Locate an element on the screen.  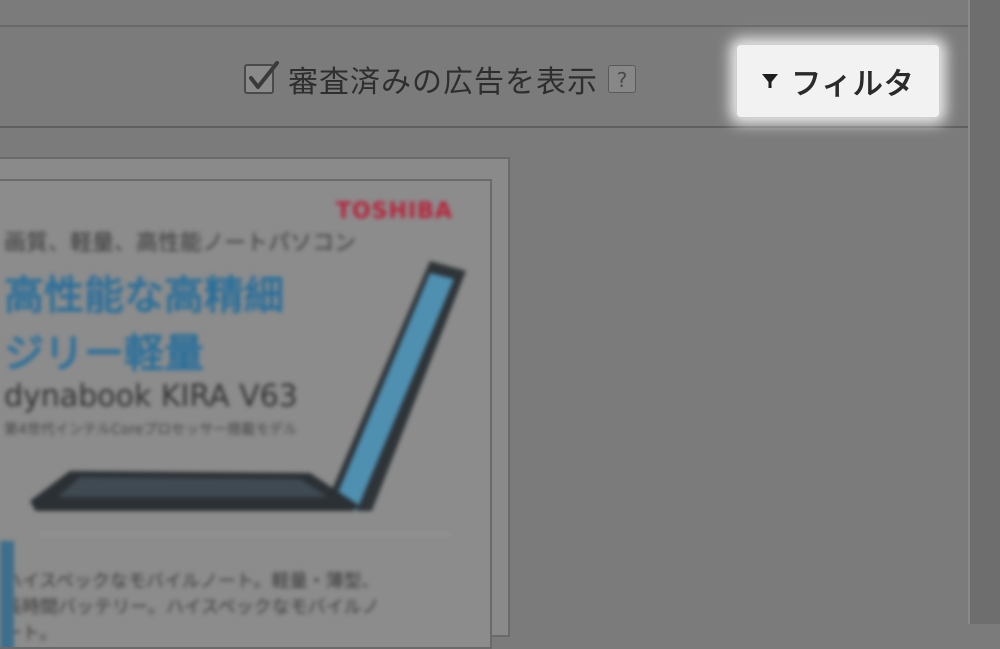
show-approved-ads-toggle: 審査済みの広告を表示 ? is located at coordinates (440, 79).